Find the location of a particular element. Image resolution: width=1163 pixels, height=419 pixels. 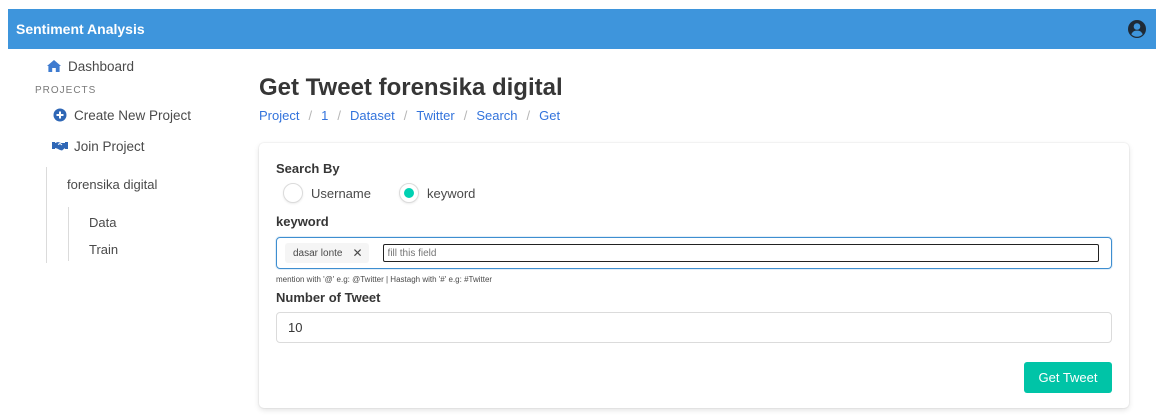

plus-circle-icon is located at coordinates (60, 115).